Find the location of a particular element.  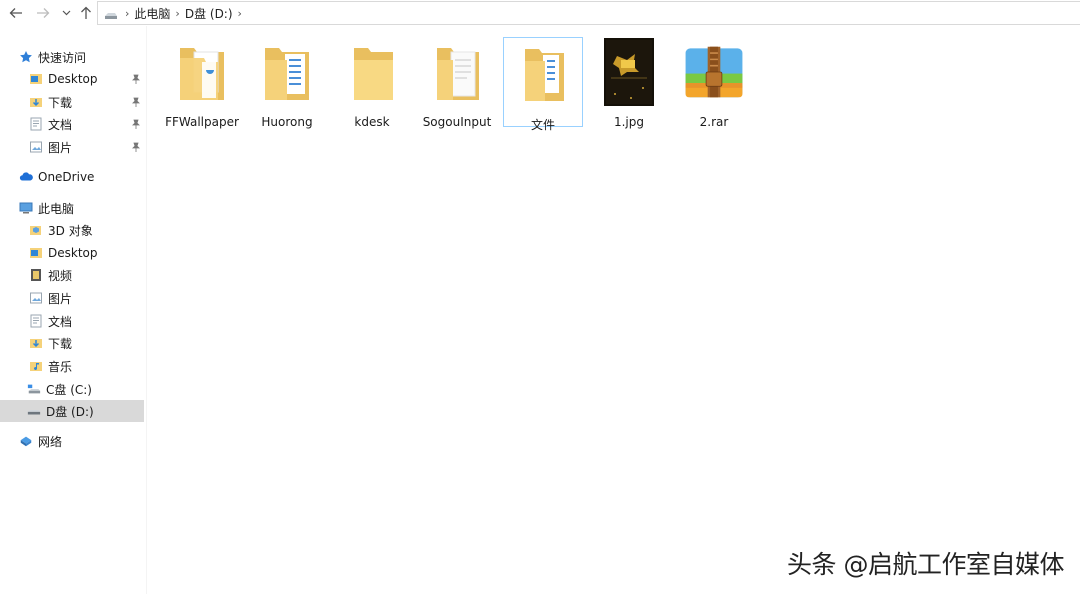

computer-icon is located at coordinates (26, 208).